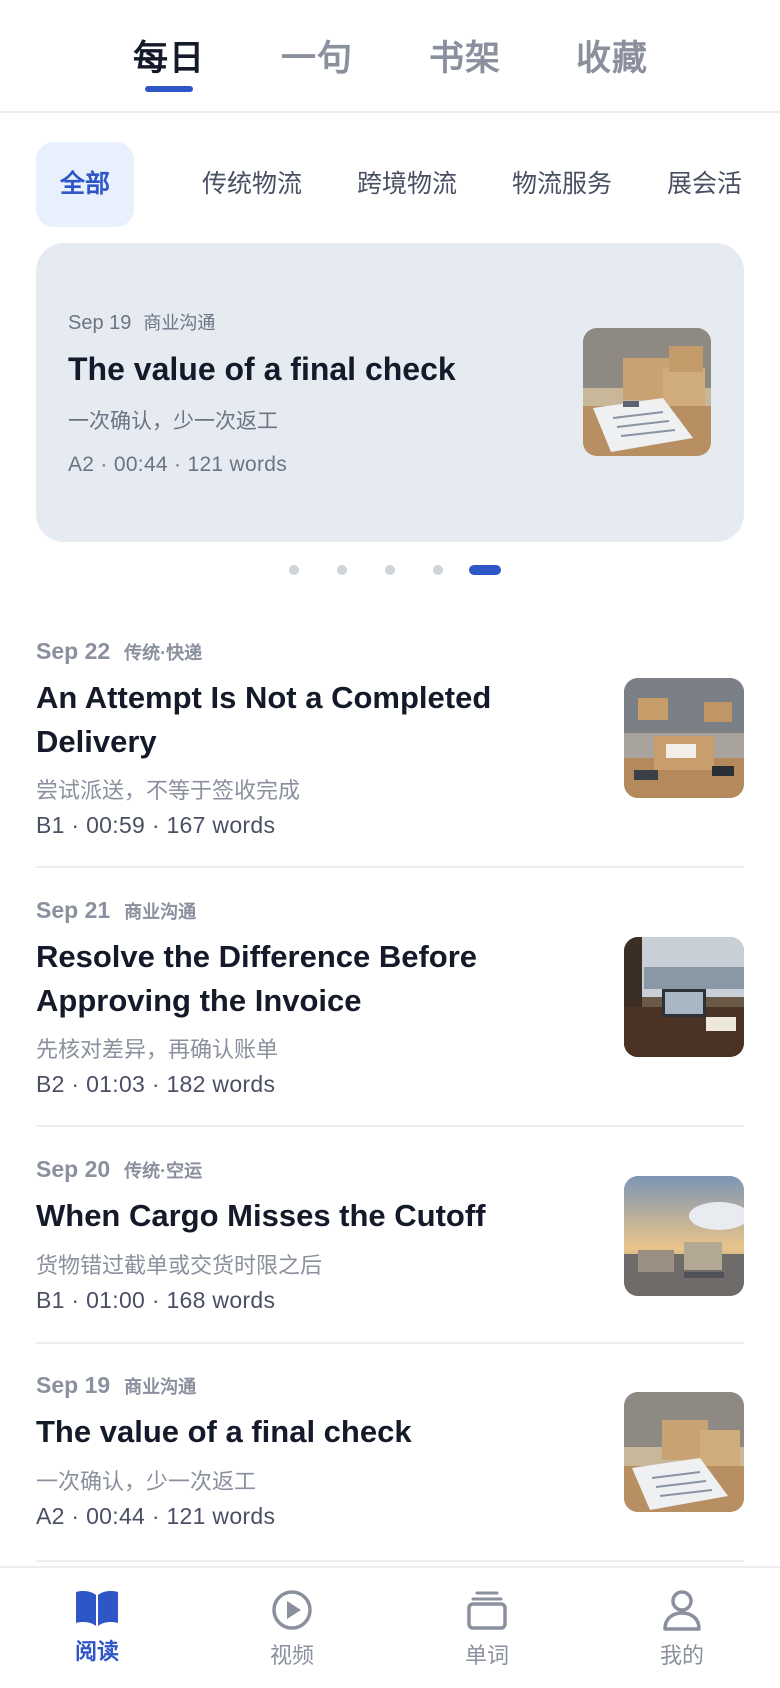 The image size is (780, 1688). I want to click on book-icon, so click(97, 1608).